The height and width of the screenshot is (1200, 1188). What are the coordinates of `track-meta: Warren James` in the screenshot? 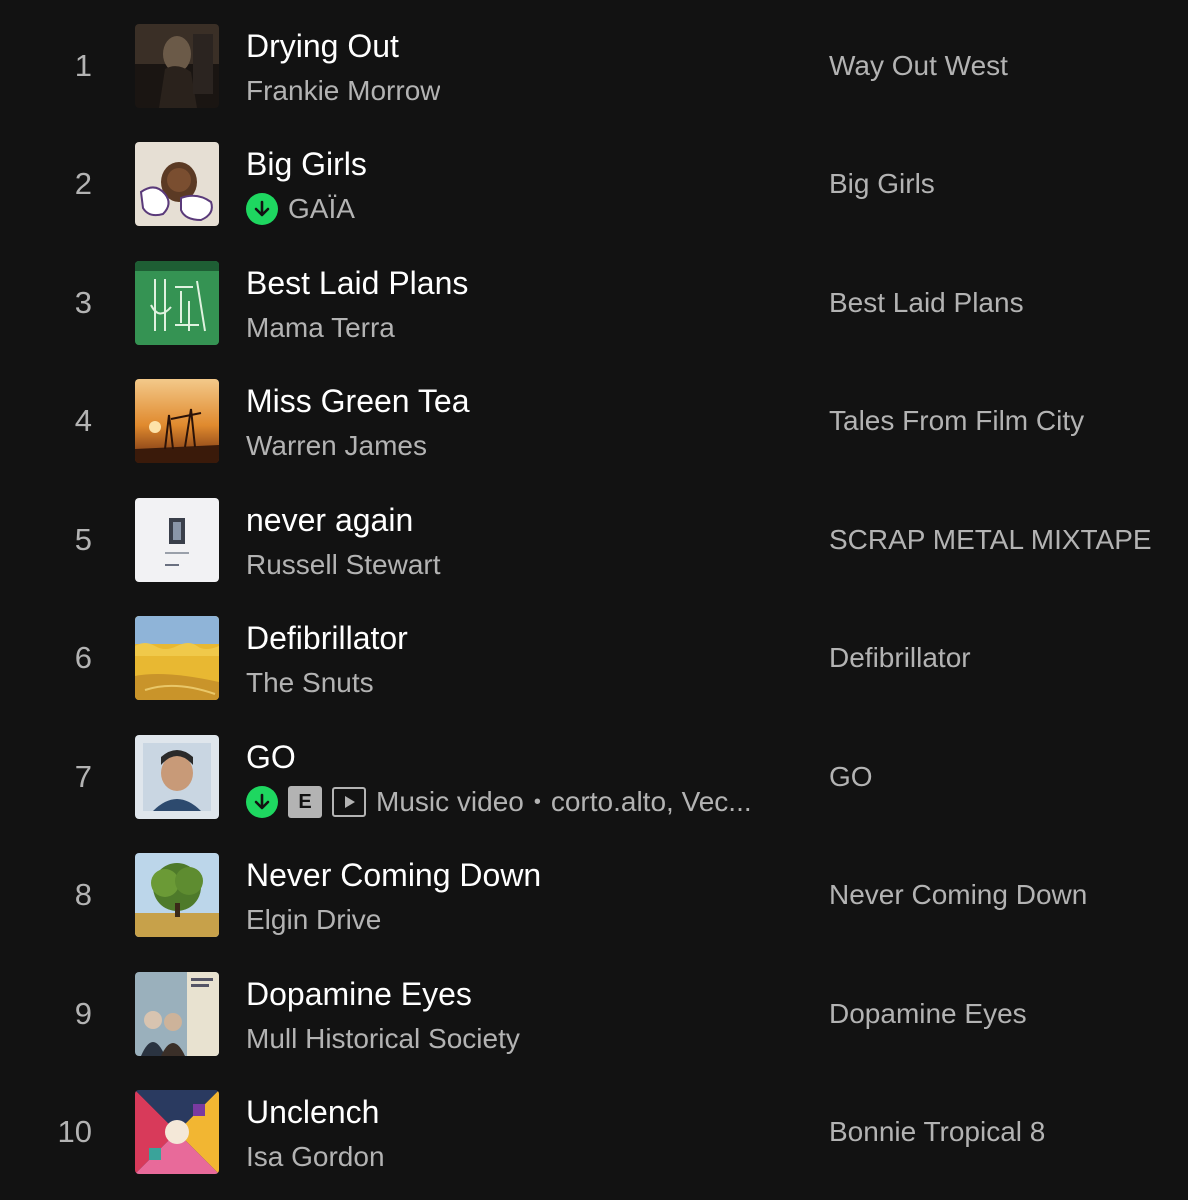 It's located at (336, 446).